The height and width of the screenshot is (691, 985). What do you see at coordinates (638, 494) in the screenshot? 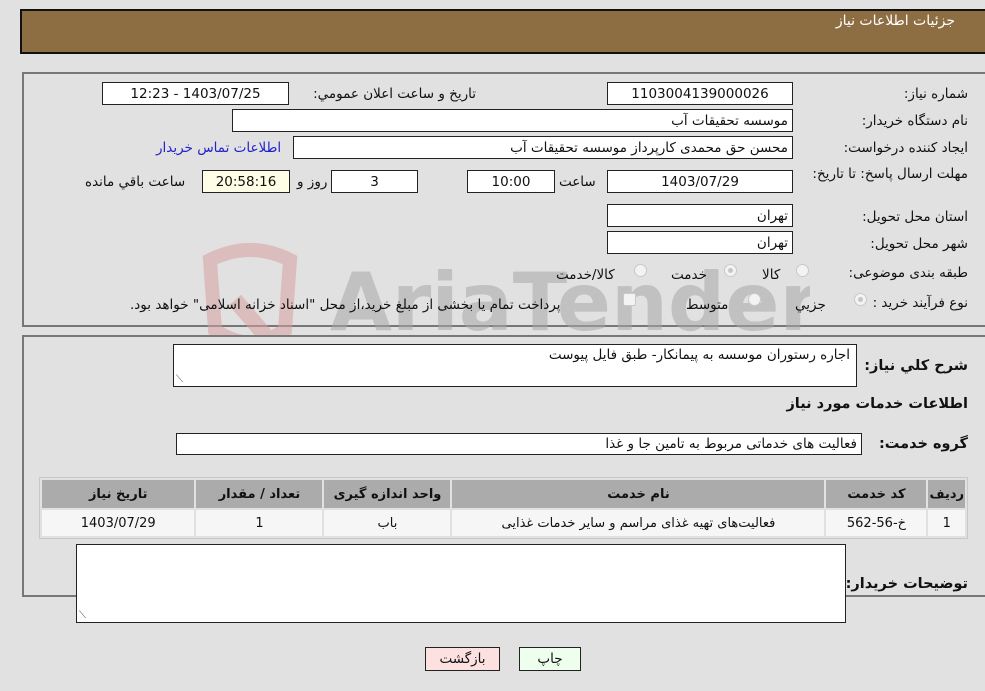
I see `col-service-name: نام خدمت` at bounding box center [638, 494].